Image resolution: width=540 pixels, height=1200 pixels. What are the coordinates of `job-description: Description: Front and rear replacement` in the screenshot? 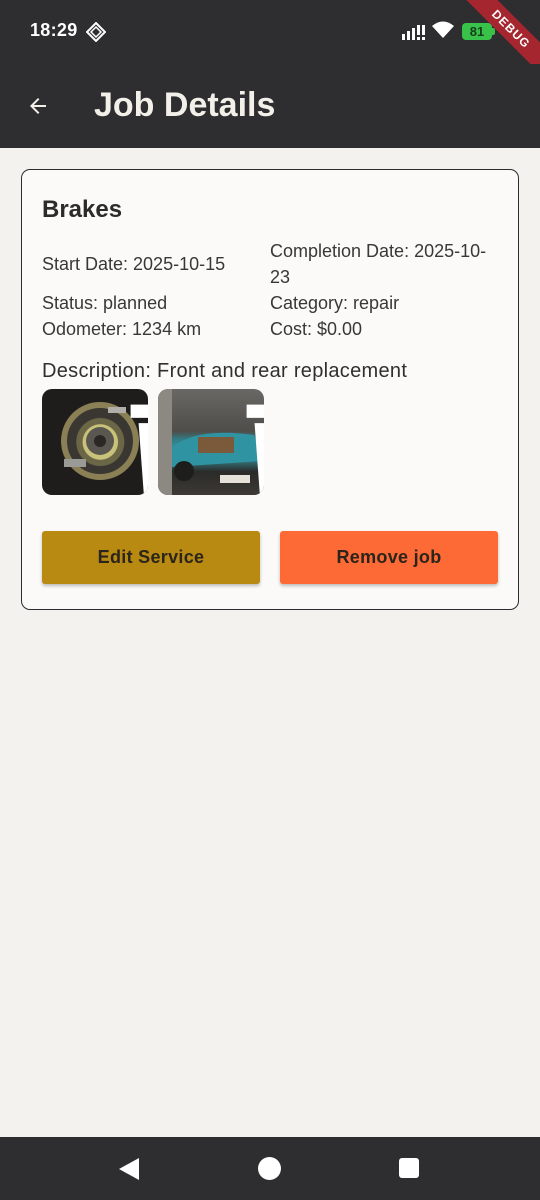 It's located at (225, 371).